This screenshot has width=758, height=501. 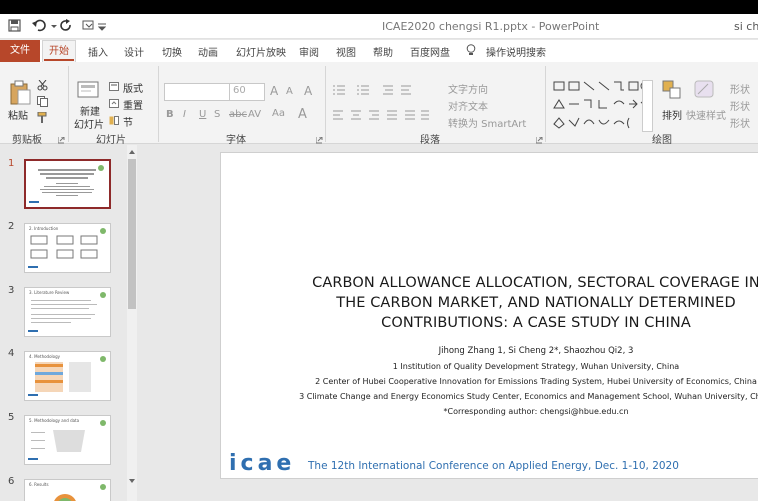 What do you see at coordinates (132, 152) in the screenshot?
I see `scroll-up-icon` at bounding box center [132, 152].